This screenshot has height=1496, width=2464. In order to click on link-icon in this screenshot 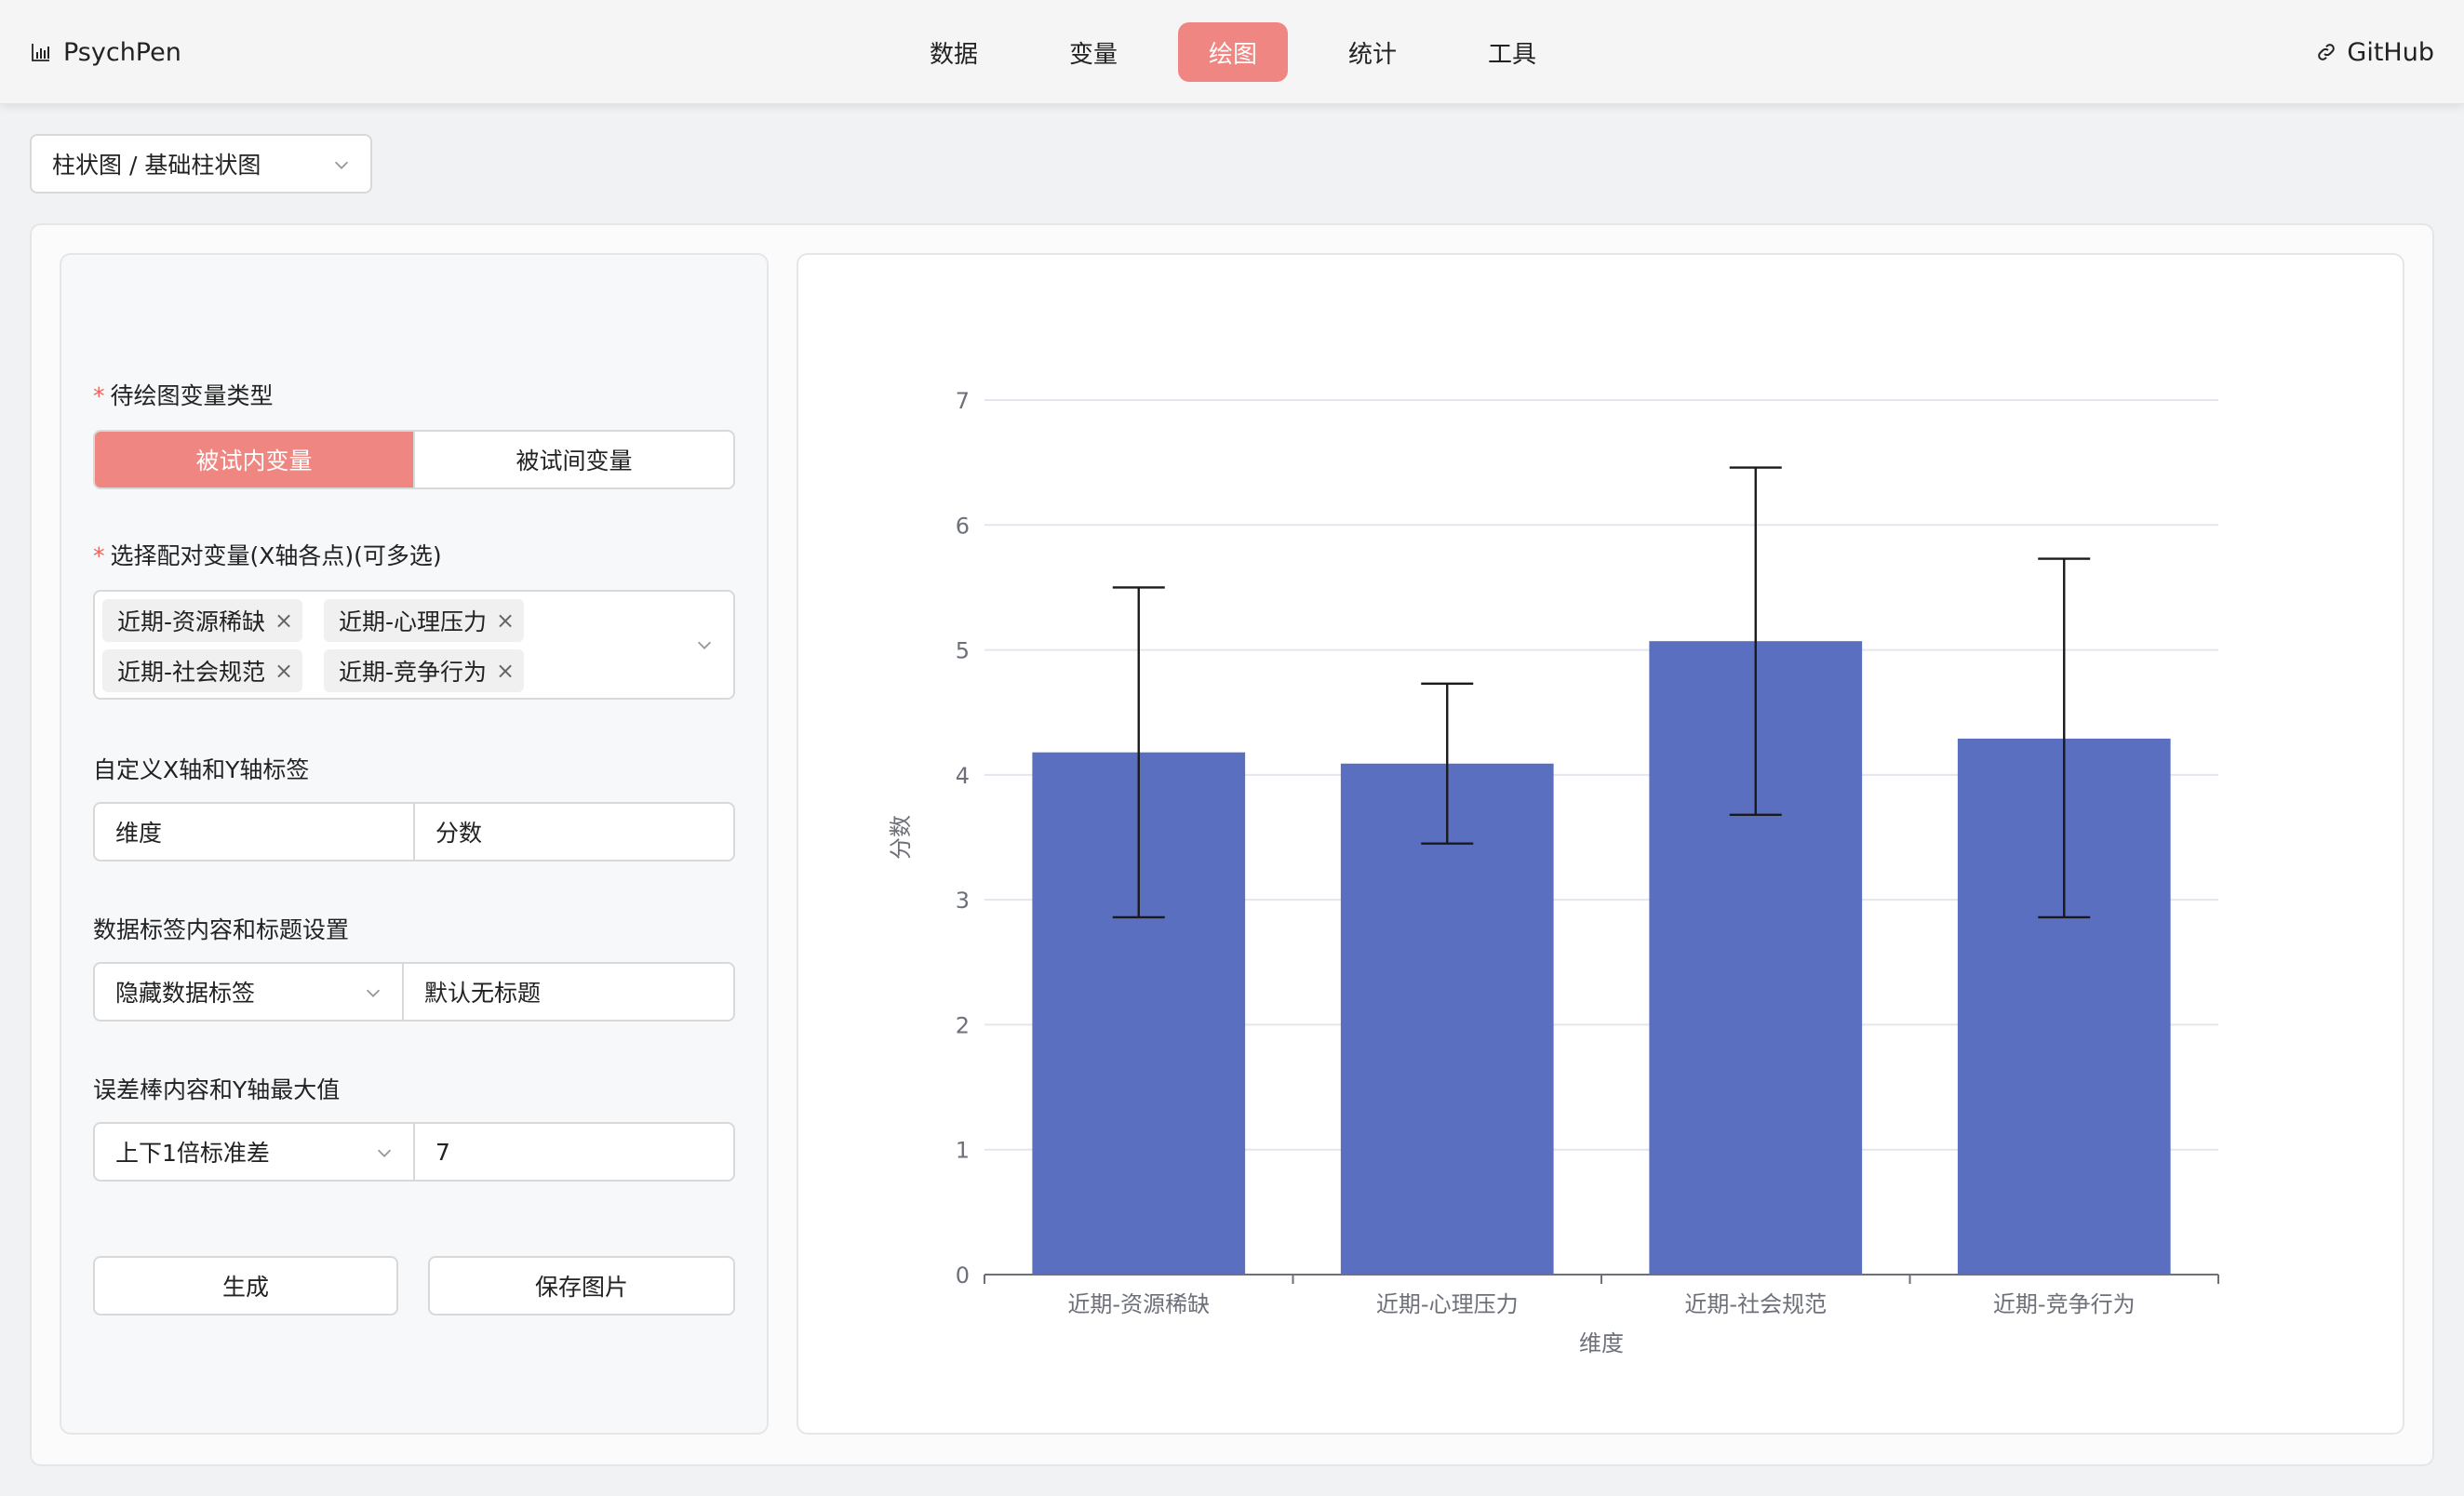, I will do `click(2327, 52)`.